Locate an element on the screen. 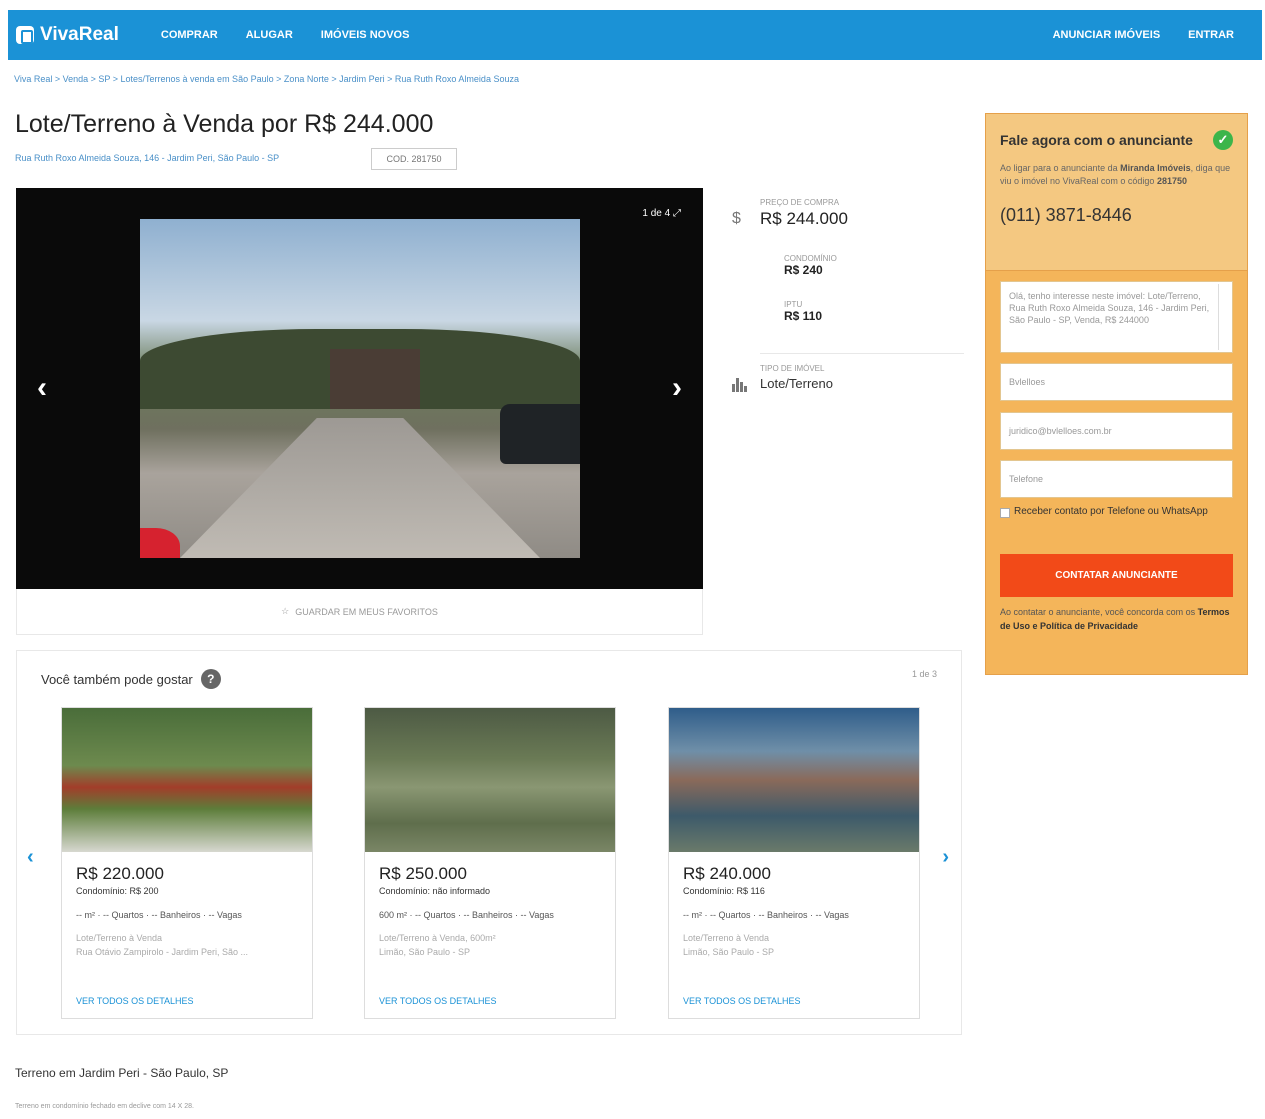 This screenshot has width=1265, height=1119. card-price: R$ 220.000 is located at coordinates (120, 873).